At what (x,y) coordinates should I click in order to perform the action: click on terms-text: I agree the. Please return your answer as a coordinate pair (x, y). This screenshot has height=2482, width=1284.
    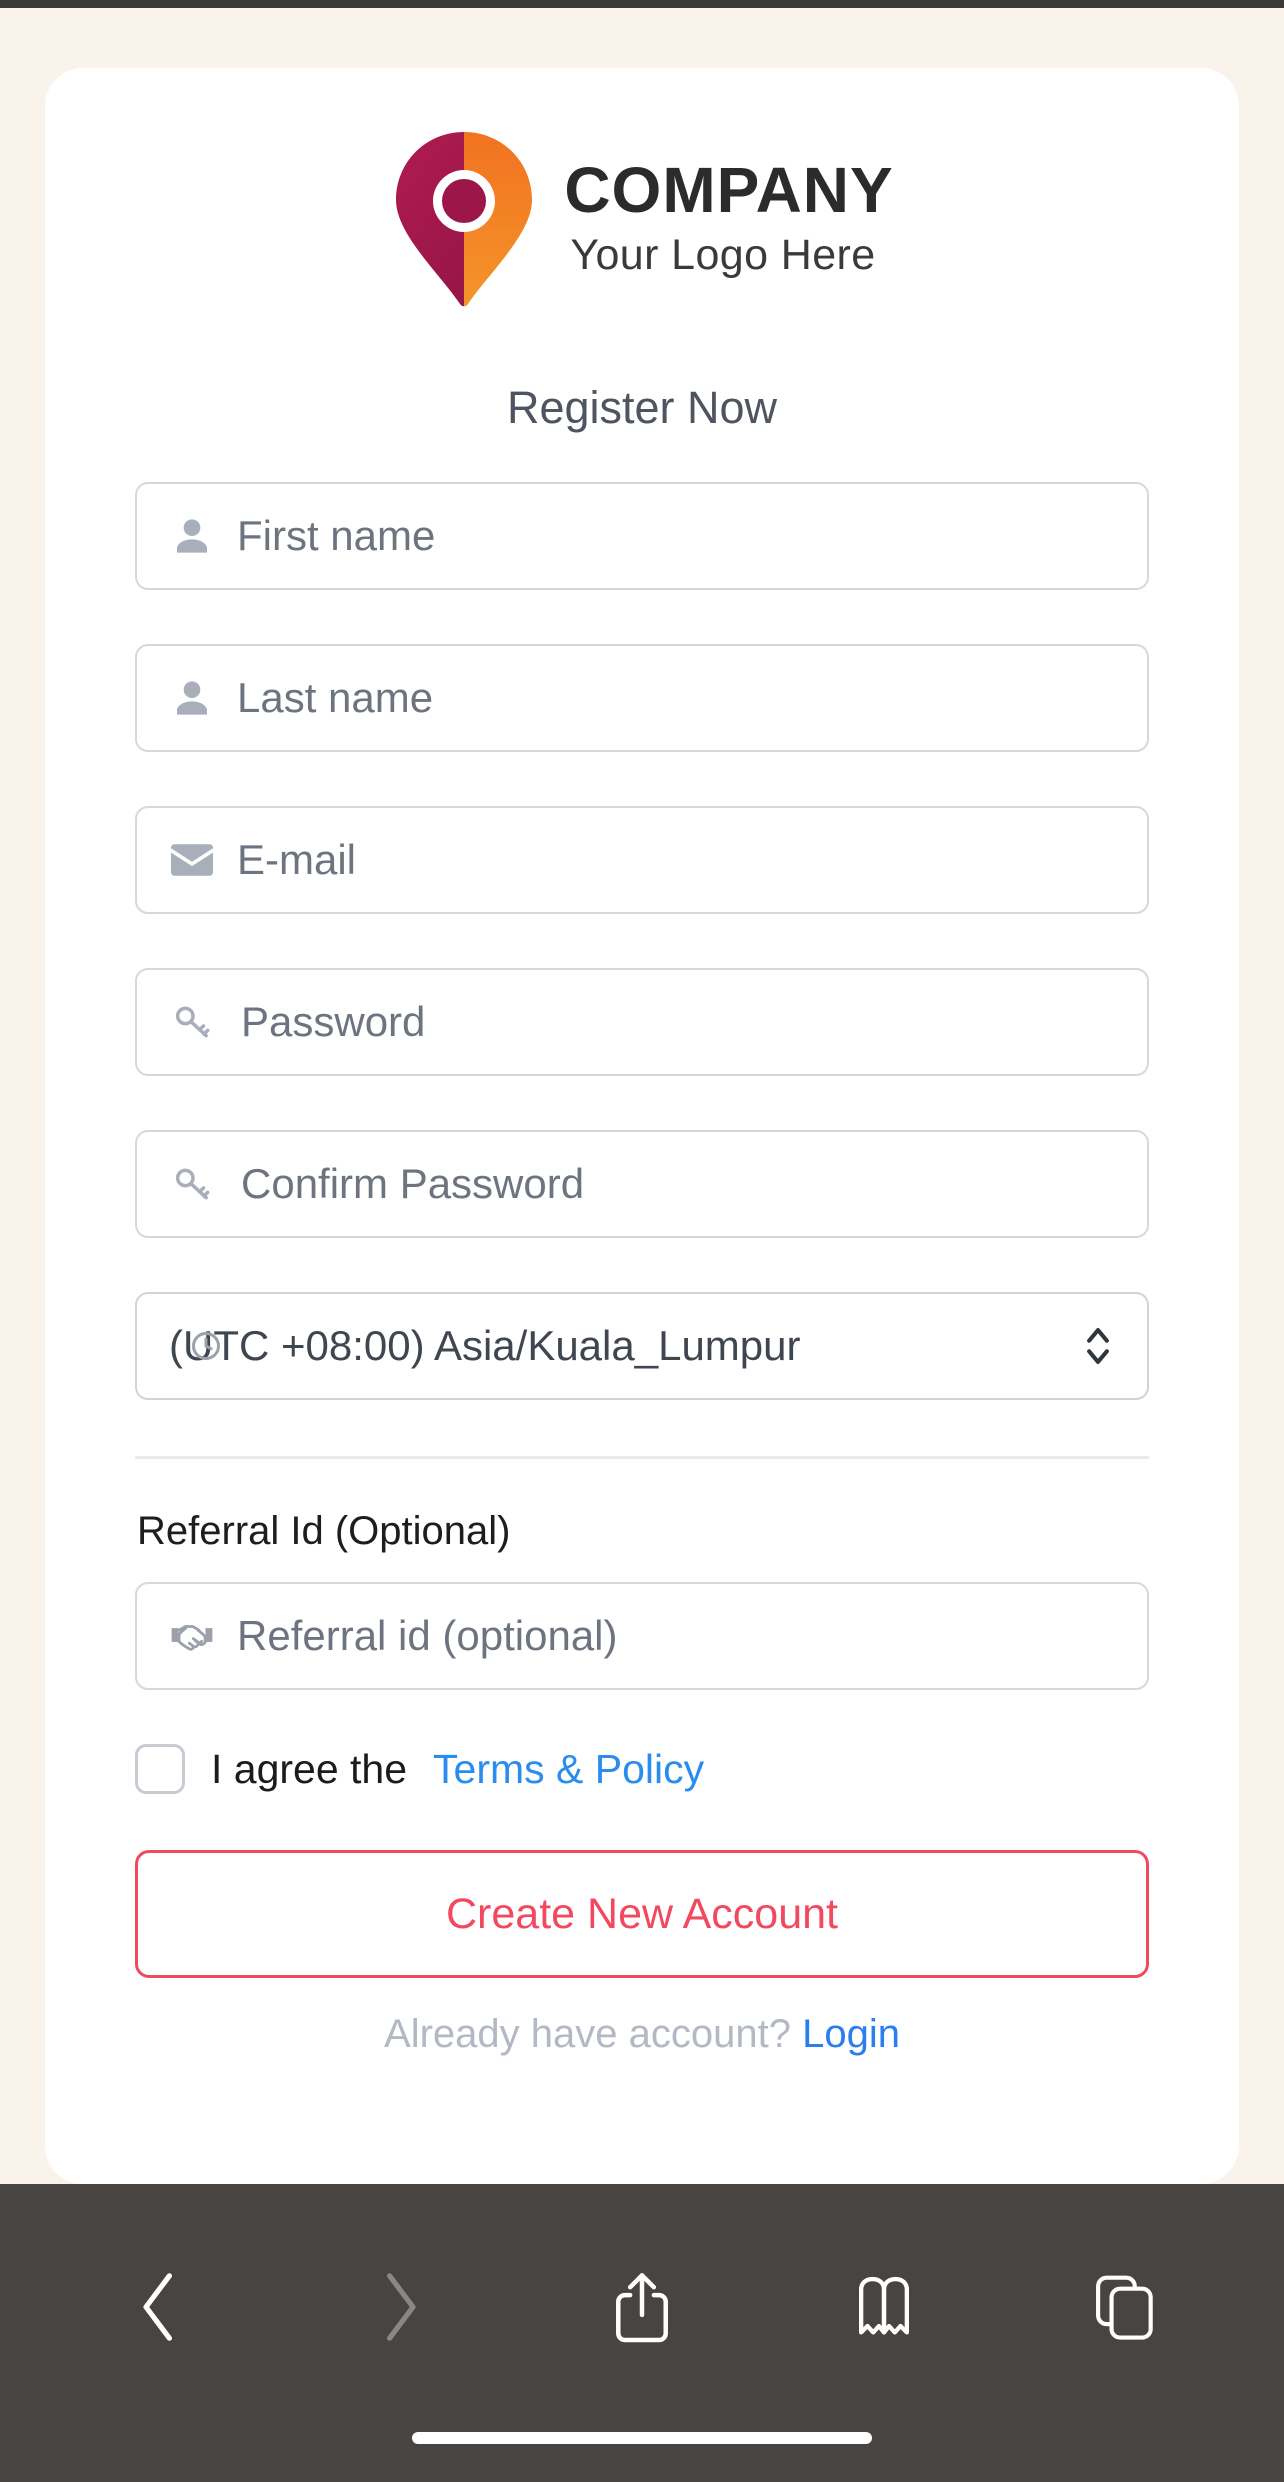
    Looking at the image, I should click on (309, 1768).